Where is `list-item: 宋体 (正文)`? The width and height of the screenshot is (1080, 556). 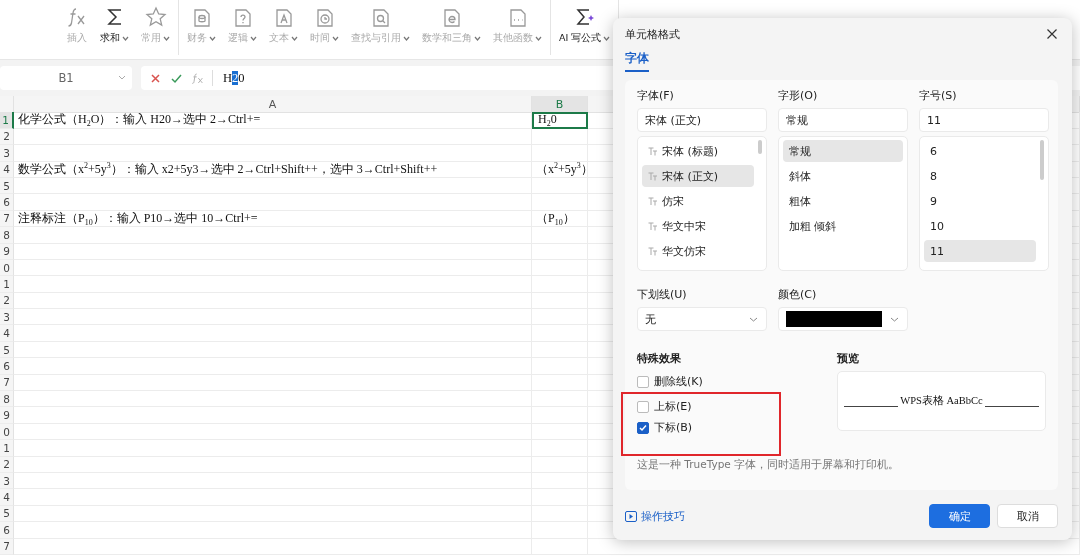
list-item: 宋体 (正文) is located at coordinates (698, 176).